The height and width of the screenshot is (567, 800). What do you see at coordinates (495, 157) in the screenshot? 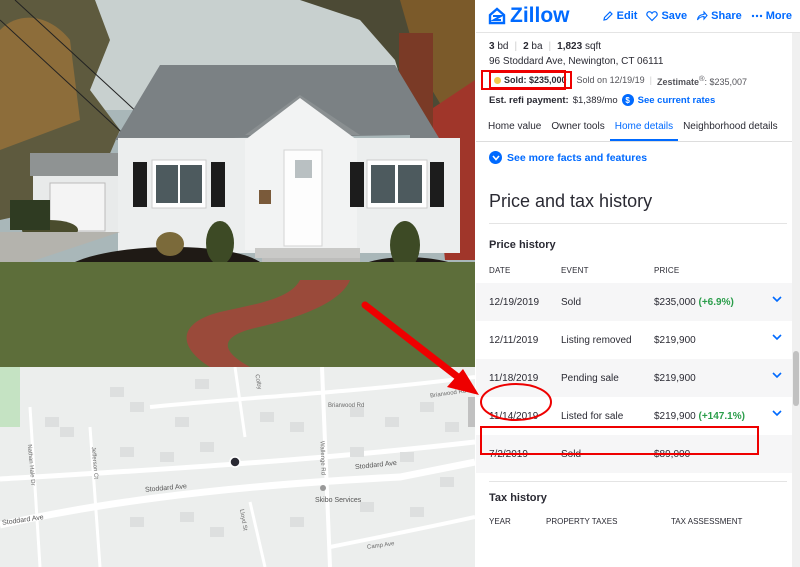
I see `chevron-down-circle-icon` at bounding box center [495, 157].